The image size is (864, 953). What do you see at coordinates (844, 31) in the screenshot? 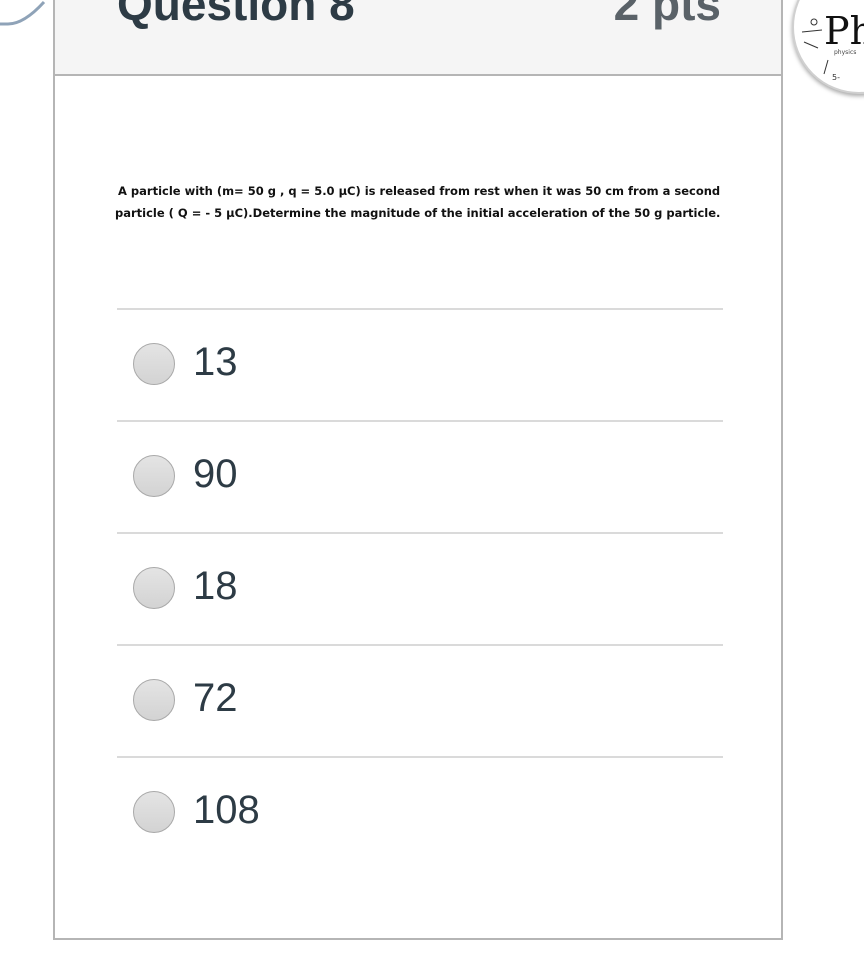
I see `svg-text: Ph` at bounding box center [844, 31].